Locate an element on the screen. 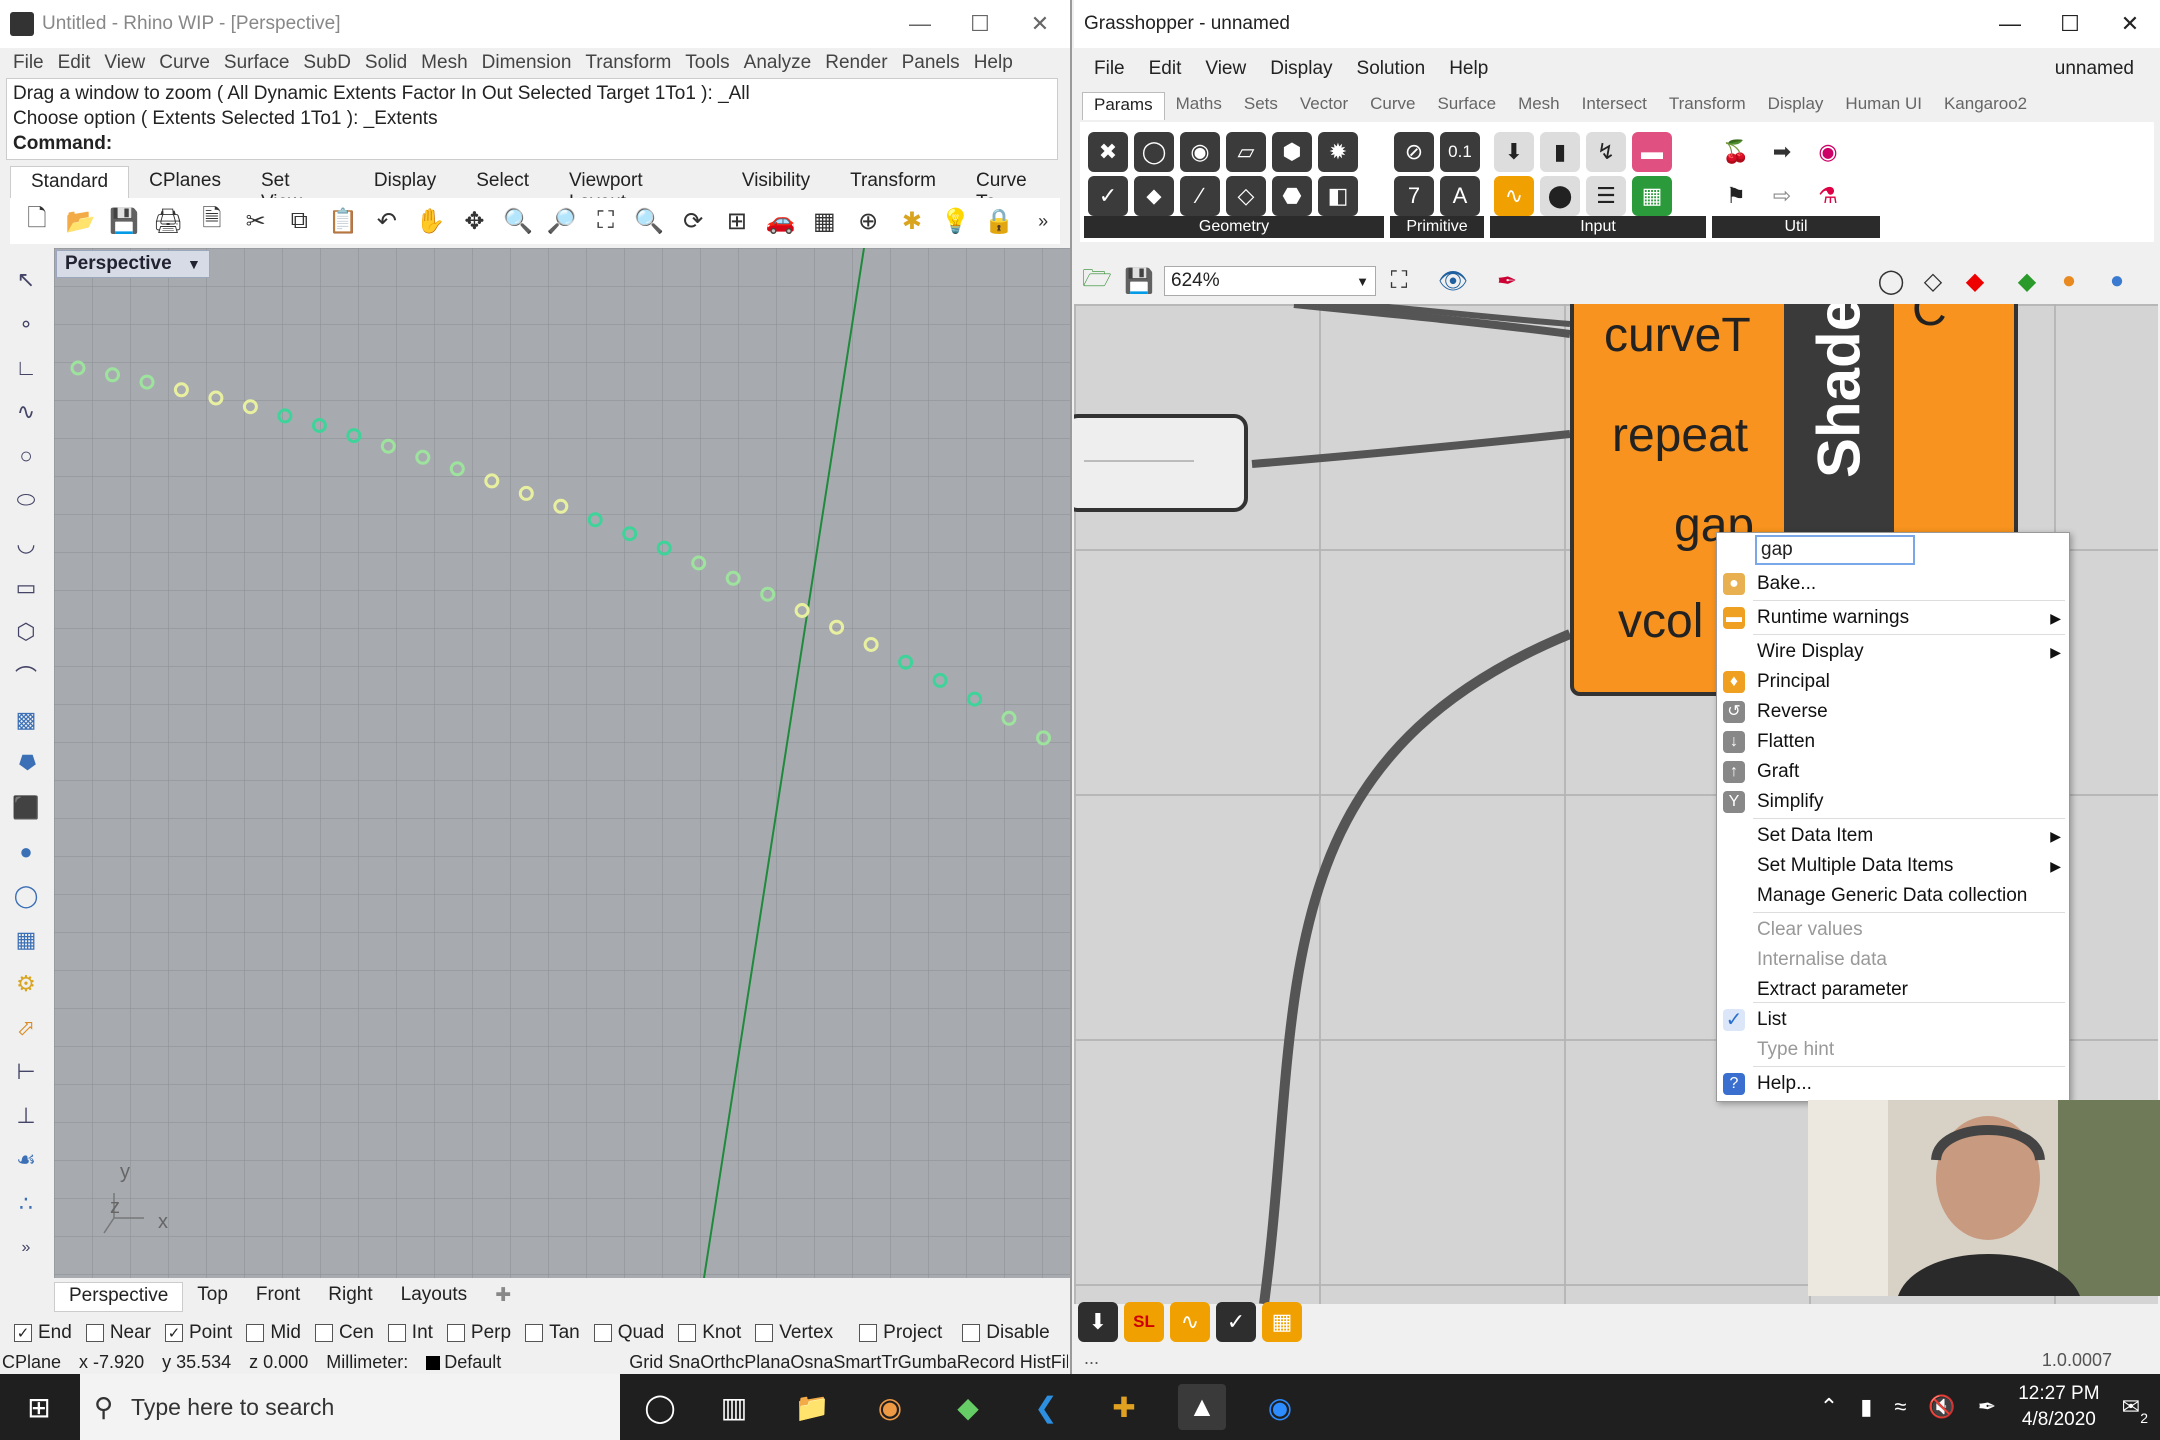 Image resolution: width=2160 pixels, height=1440 pixels. chrome-icon: ◉ is located at coordinates (890, 1407).